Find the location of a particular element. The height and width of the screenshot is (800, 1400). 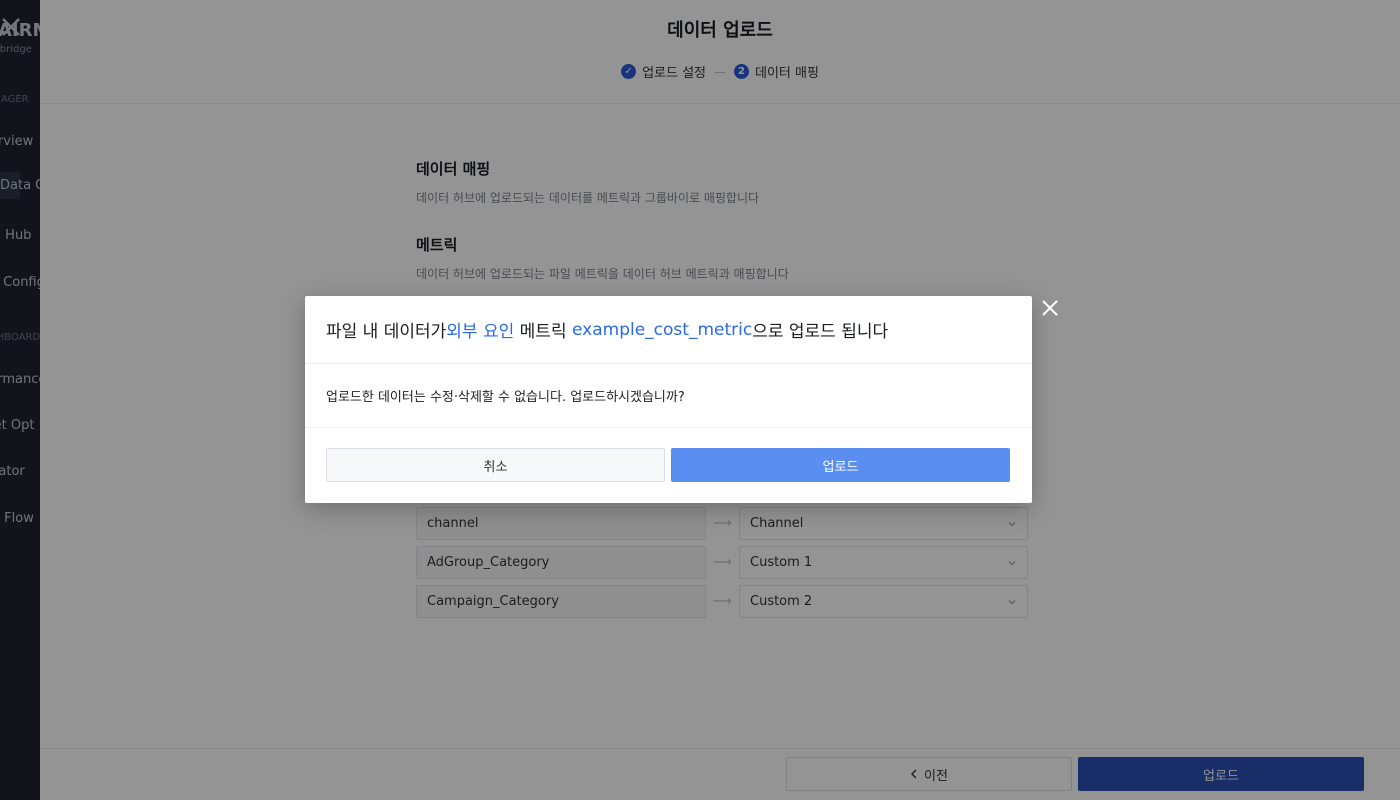

dialog-title-text: 메트릭 is located at coordinates (543, 332).